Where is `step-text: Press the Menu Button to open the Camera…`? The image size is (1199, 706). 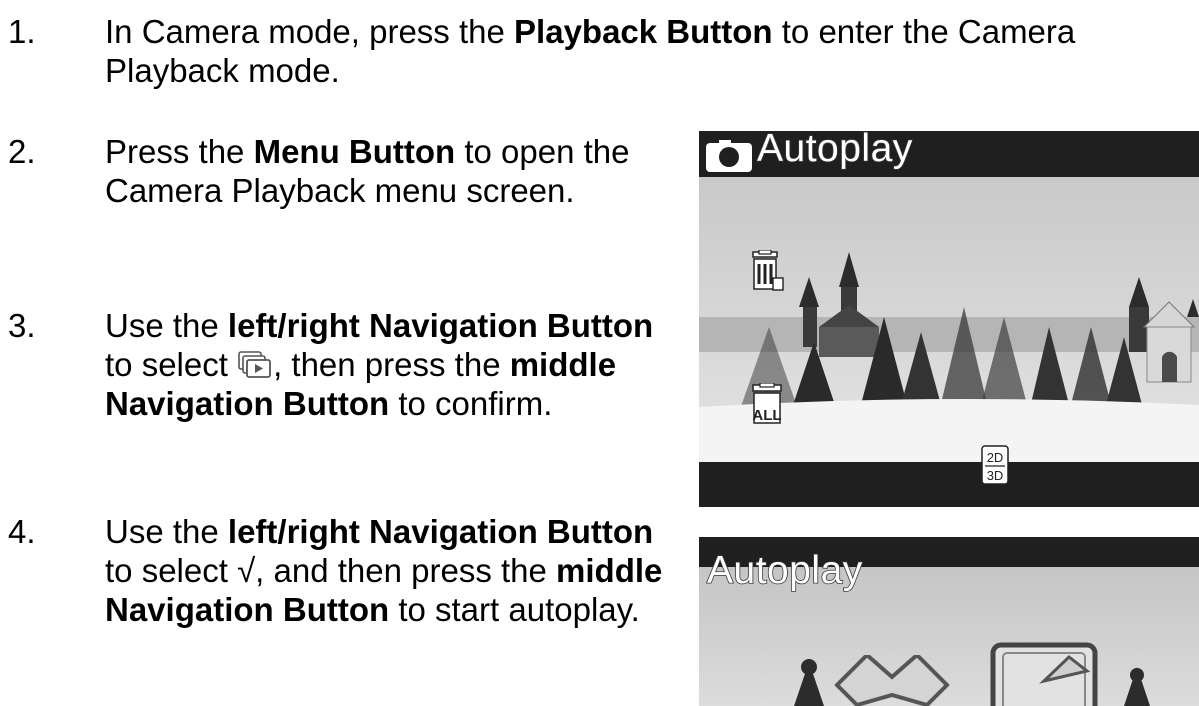
step-text: Press the Menu Button to open the Camera… is located at coordinates (367, 171).